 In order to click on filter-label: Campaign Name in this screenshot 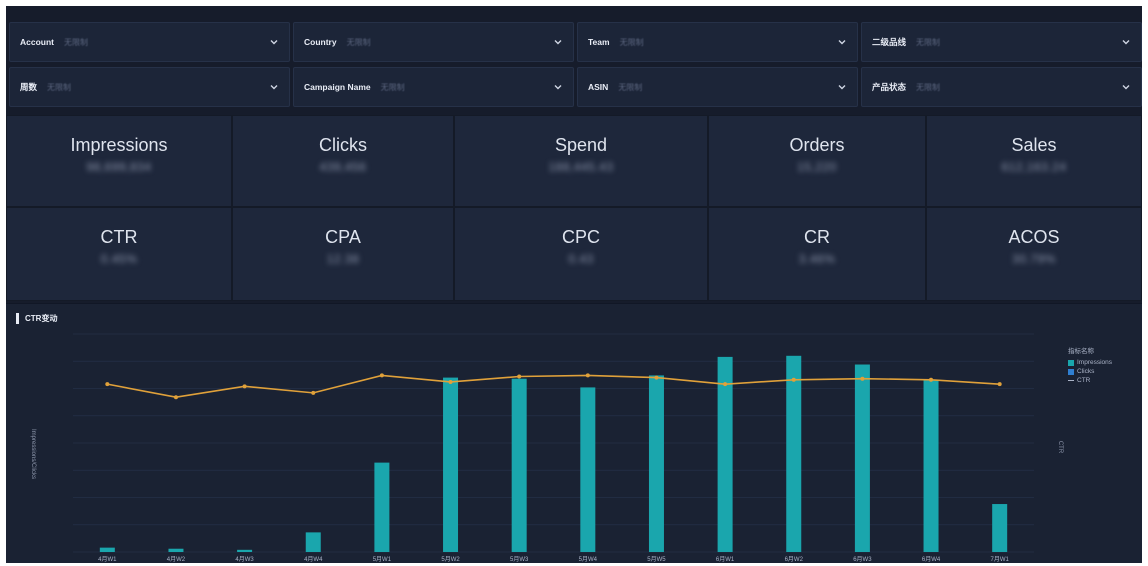, I will do `click(337, 87)`.